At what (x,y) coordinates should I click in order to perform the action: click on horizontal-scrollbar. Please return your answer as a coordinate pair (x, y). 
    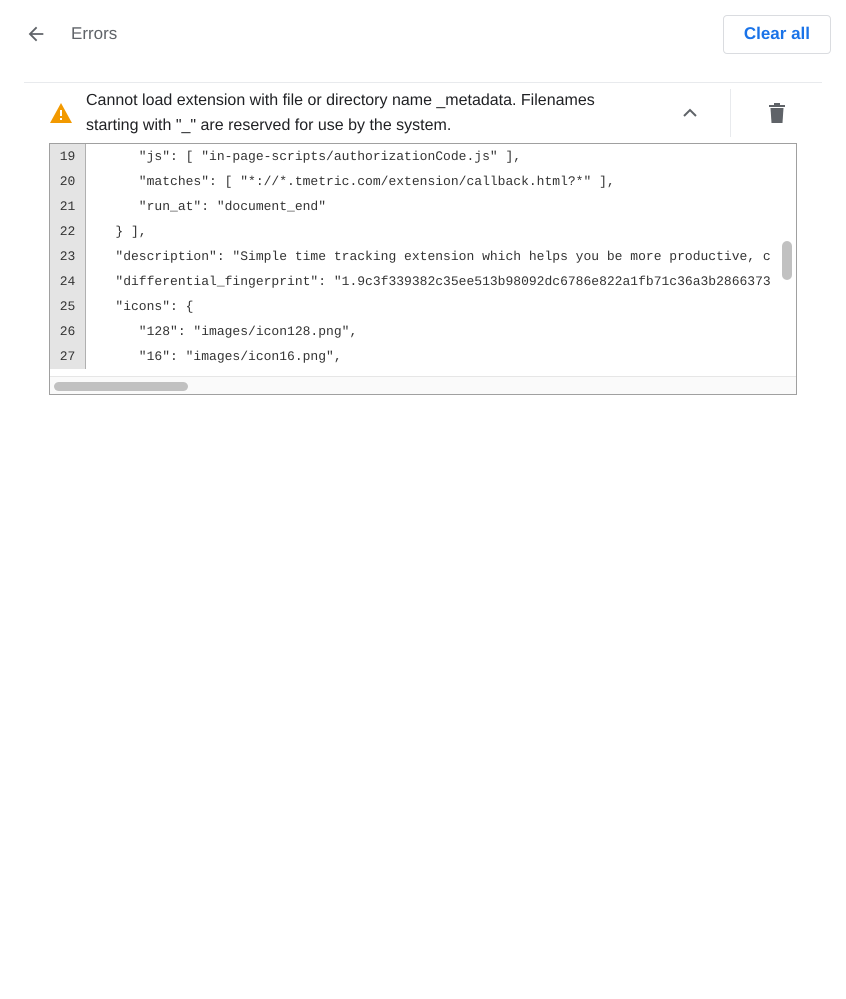
    Looking at the image, I should click on (423, 385).